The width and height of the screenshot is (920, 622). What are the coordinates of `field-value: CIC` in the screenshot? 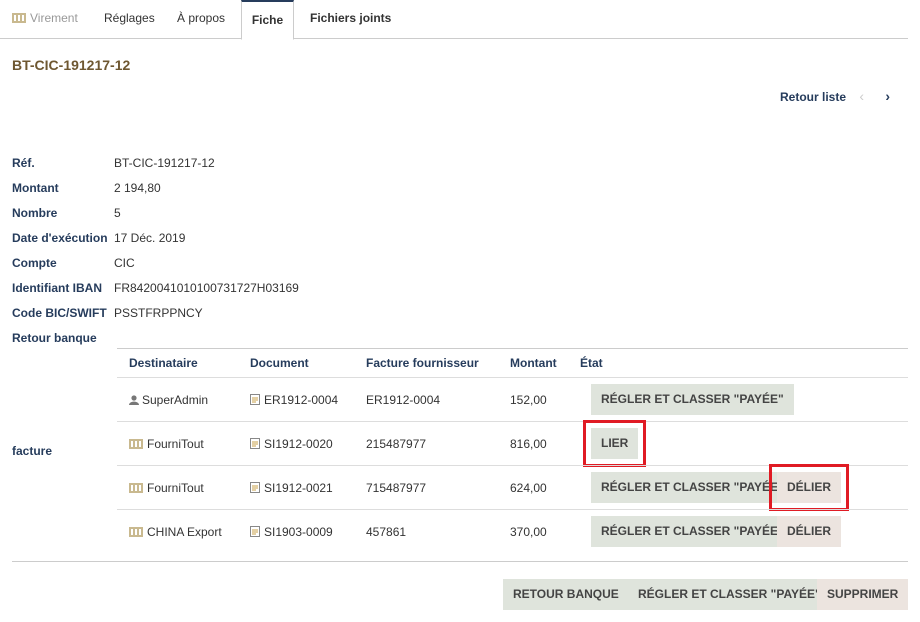 It's located at (124, 263).